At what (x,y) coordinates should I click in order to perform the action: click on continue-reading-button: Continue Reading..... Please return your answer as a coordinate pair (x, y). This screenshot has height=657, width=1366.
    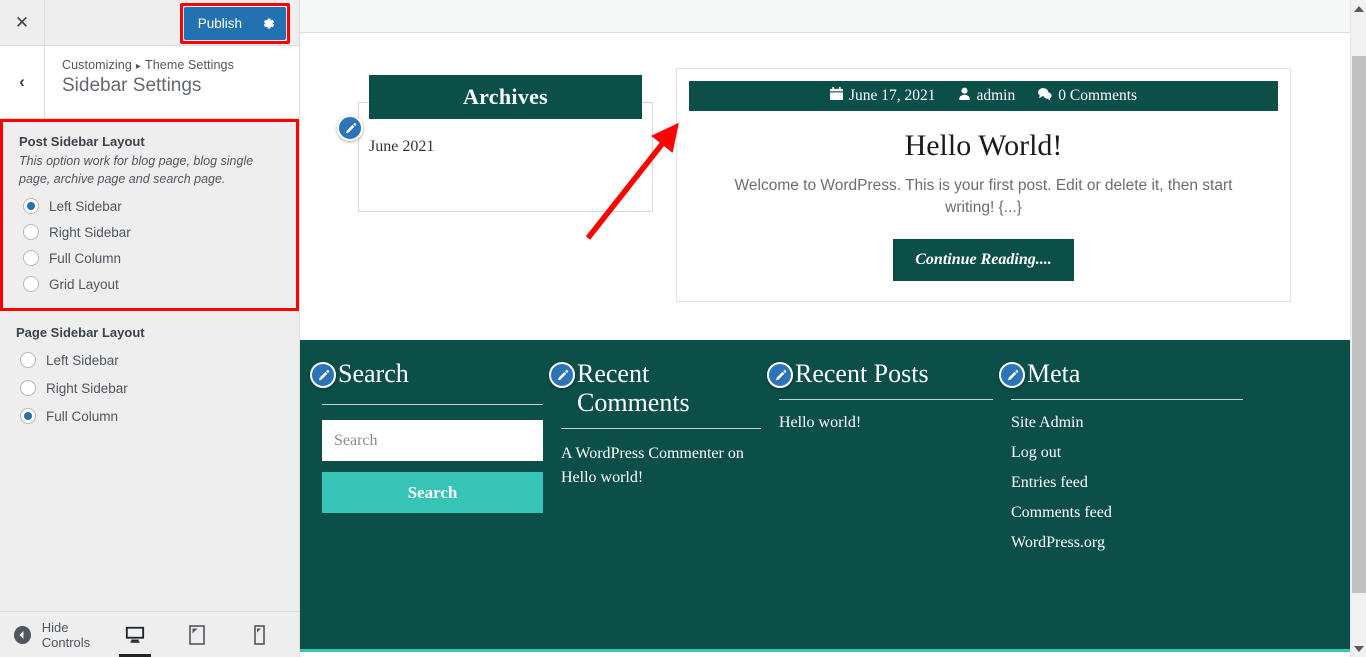
    Looking at the image, I should click on (983, 259).